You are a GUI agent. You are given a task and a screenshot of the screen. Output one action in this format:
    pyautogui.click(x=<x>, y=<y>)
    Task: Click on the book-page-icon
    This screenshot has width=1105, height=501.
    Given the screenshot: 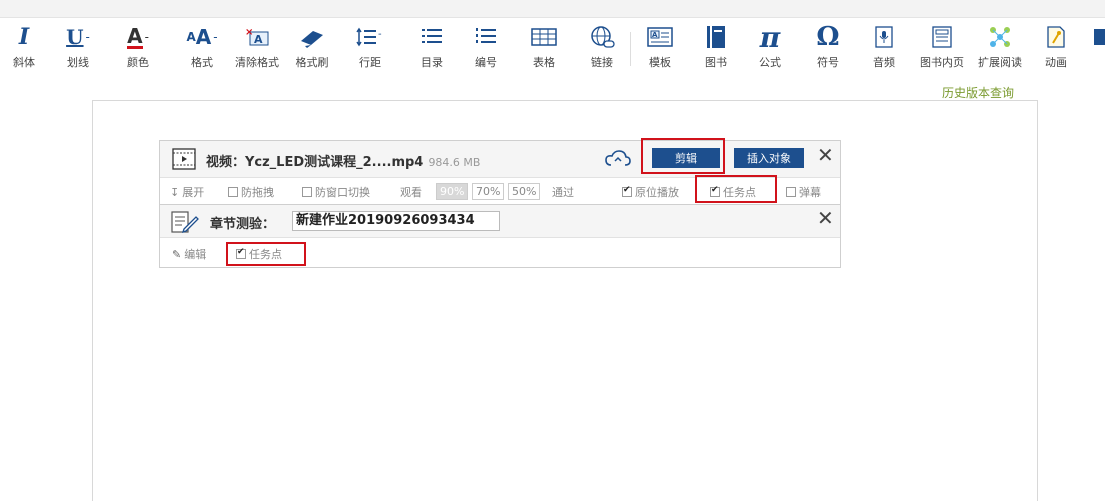 What is the action you would take?
    pyautogui.click(x=942, y=37)
    